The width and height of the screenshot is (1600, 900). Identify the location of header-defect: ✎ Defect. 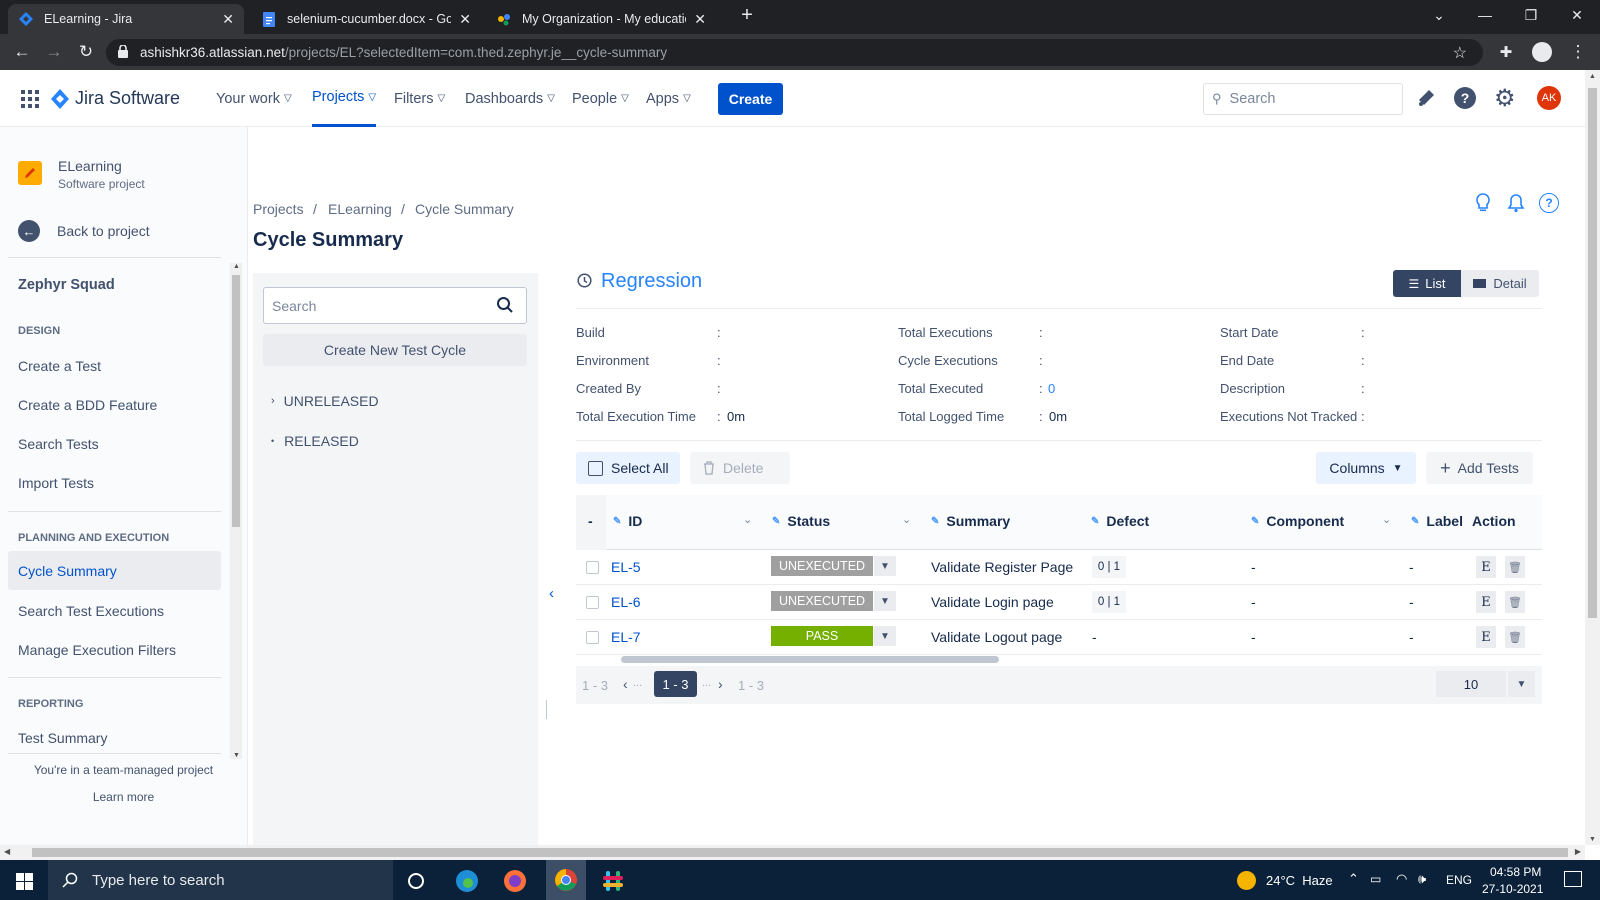
(1120, 521).